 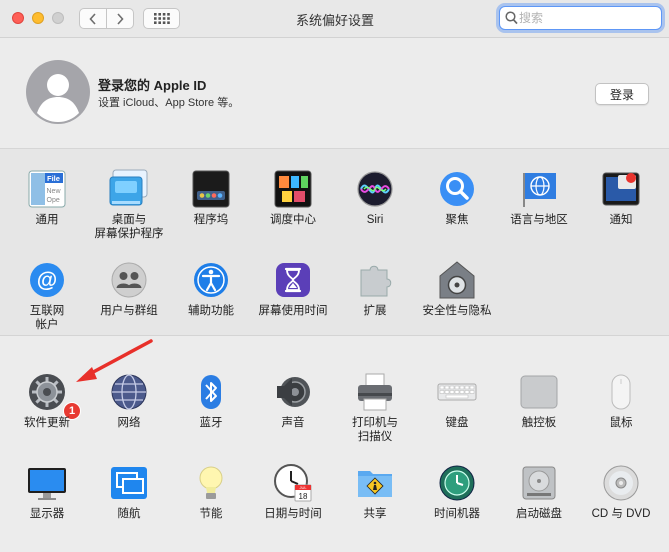 I want to click on pane-date-time: JUL 18 日期与时间, so click(x=293, y=503).